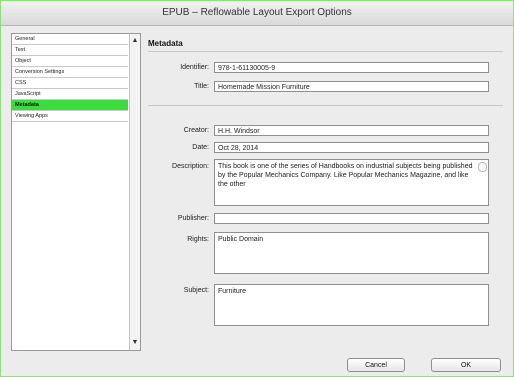 The width and height of the screenshot is (514, 377). I want to click on subject-label: Subject:, so click(196, 290).